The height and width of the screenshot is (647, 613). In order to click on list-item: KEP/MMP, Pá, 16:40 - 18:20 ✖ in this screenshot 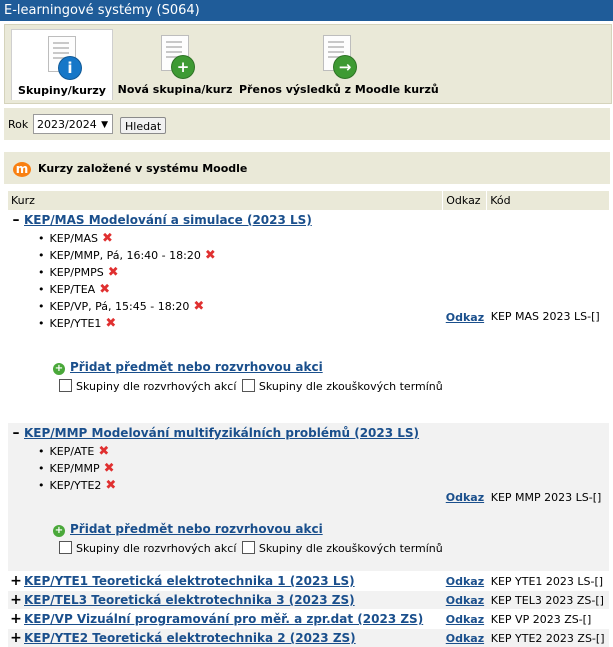, I will do `click(240, 255)`.